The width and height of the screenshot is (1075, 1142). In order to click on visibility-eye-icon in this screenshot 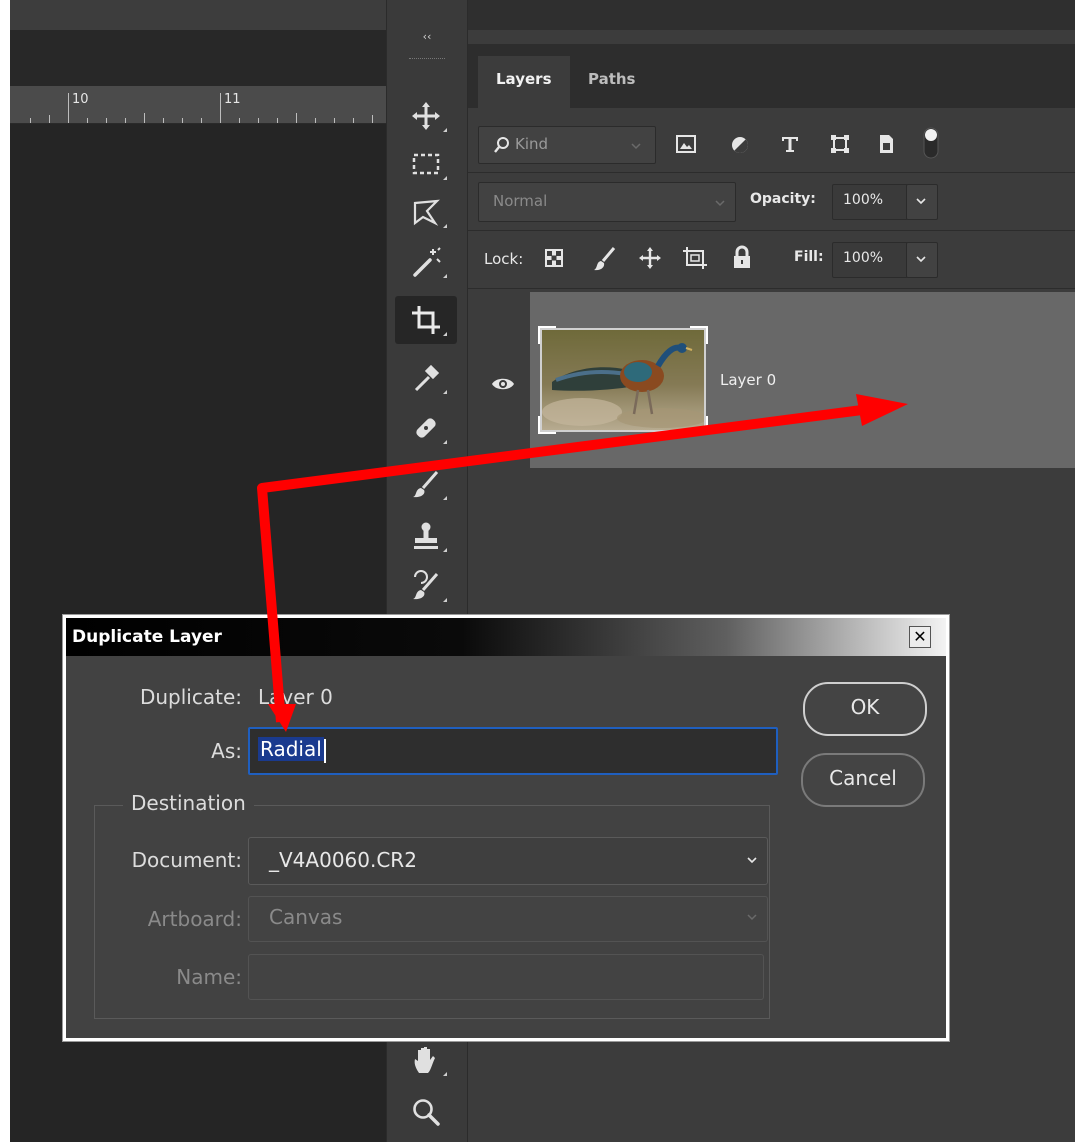, I will do `click(503, 384)`.